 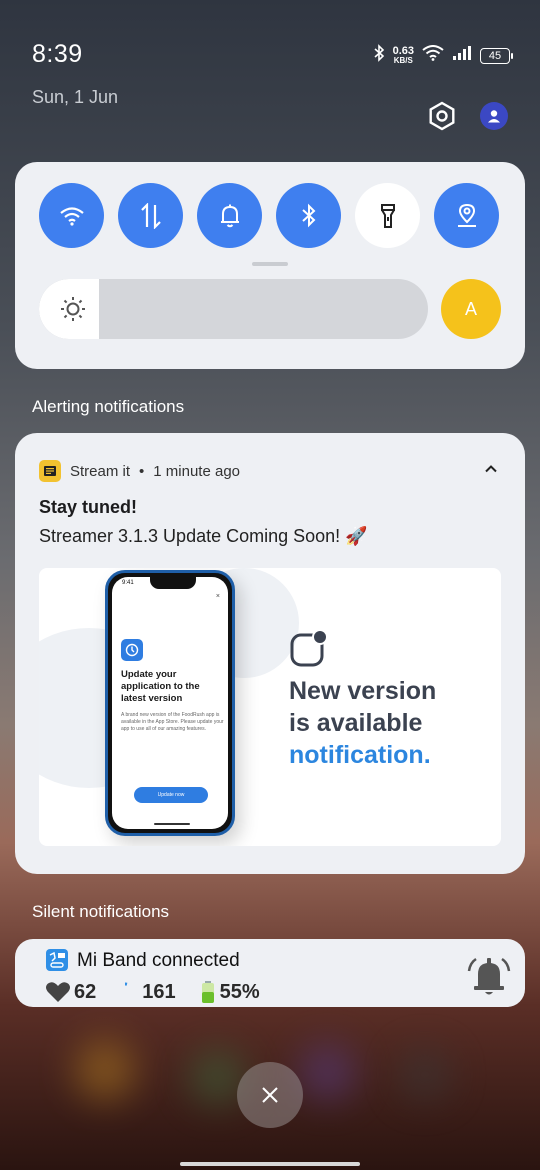 I want to click on flashlight-icon, so click(x=387, y=215).